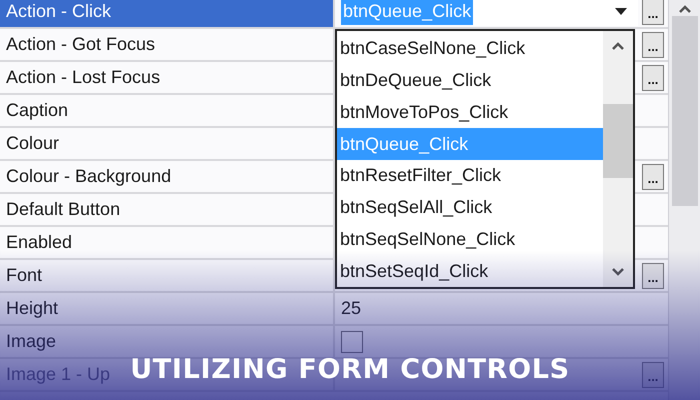 The image size is (700, 400). I want to click on dropdown-item: btnMoveToPos_Click, so click(470, 112).